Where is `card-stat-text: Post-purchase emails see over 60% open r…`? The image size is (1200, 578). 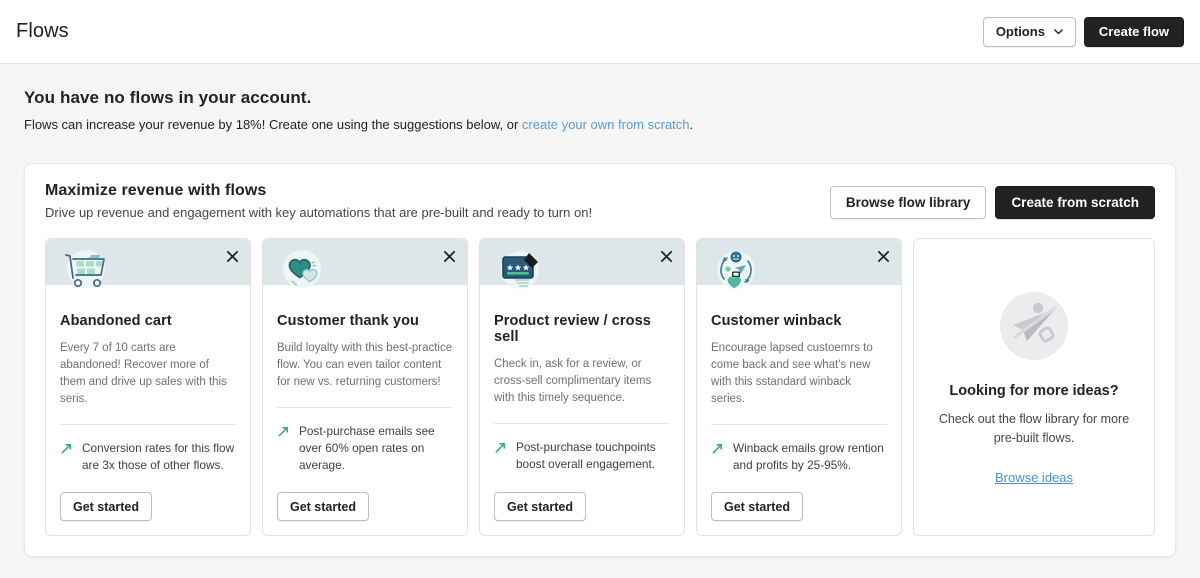 card-stat-text: Post-purchase emails see over 60% open r… is located at coordinates (367, 448).